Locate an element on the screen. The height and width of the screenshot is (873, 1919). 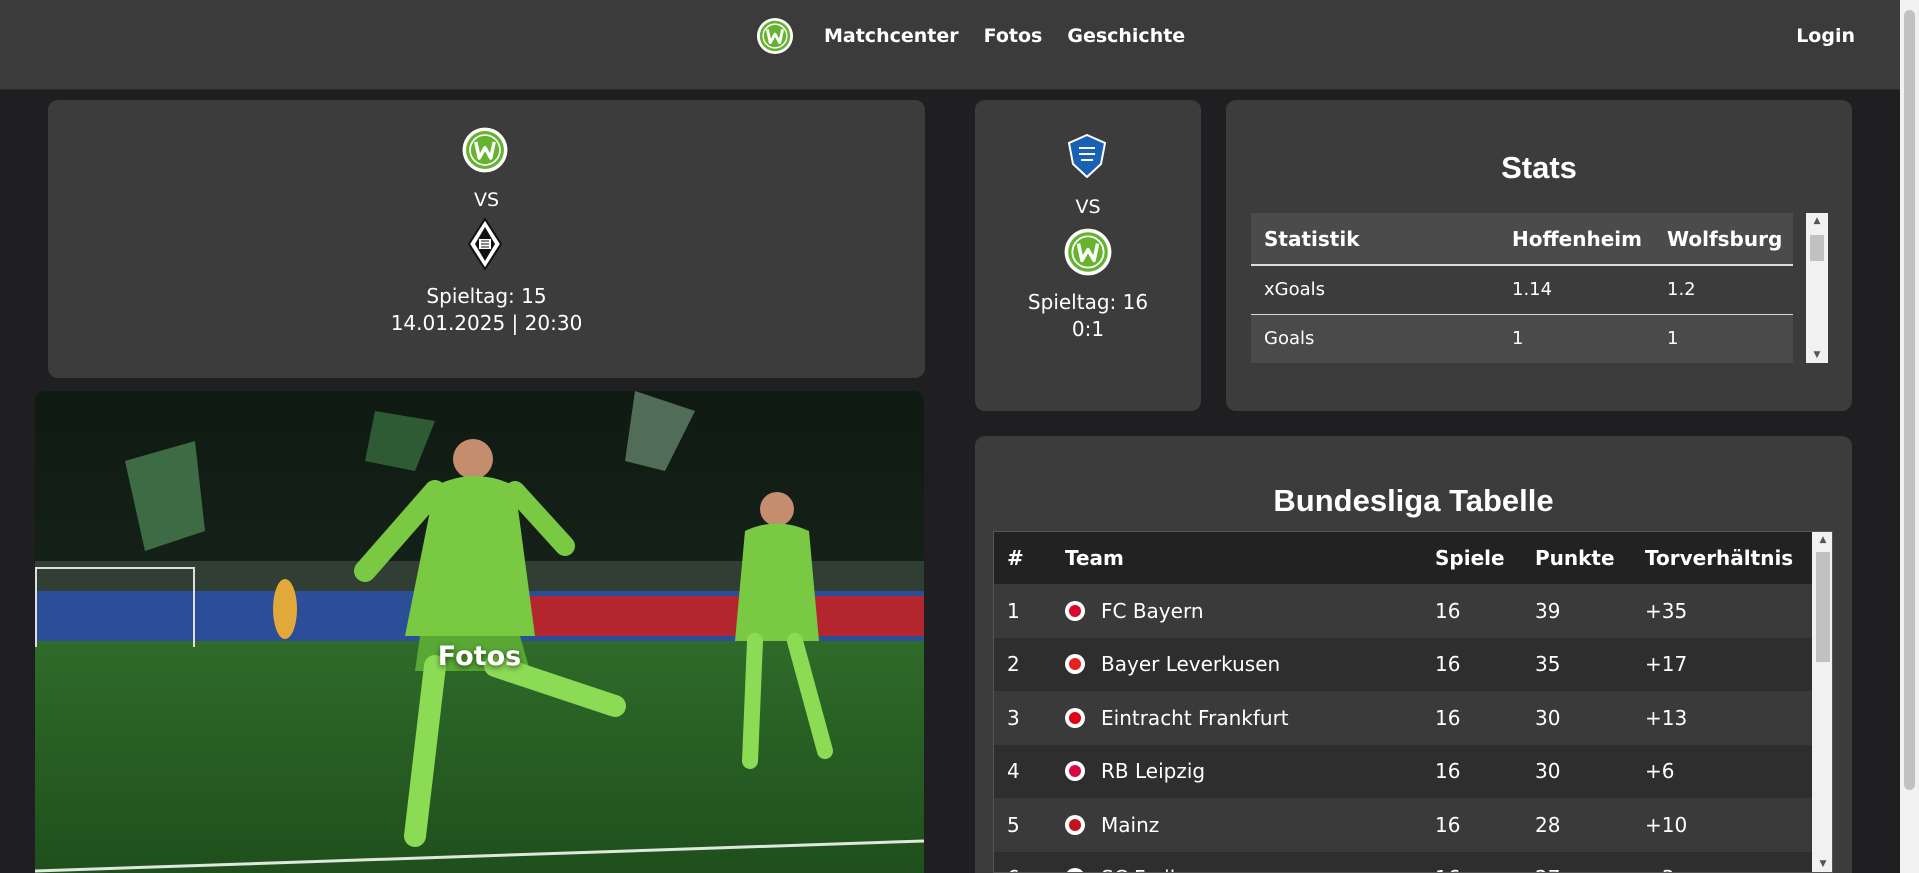
league-scrollbar: ▲ ▼ is located at coordinates (1822, 702).